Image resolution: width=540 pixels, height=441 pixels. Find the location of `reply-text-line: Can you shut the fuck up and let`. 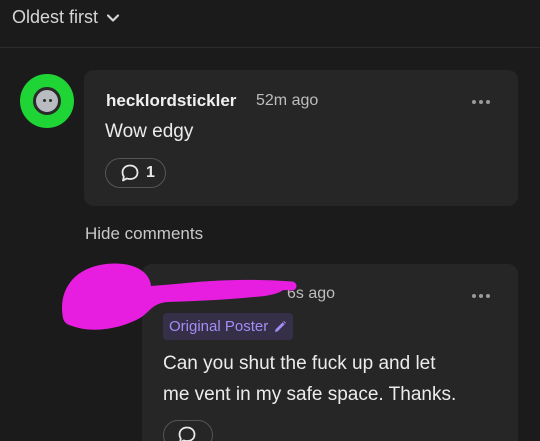

reply-text-line: Can you shut the fuck up and let is located at coordinates (299, 363).